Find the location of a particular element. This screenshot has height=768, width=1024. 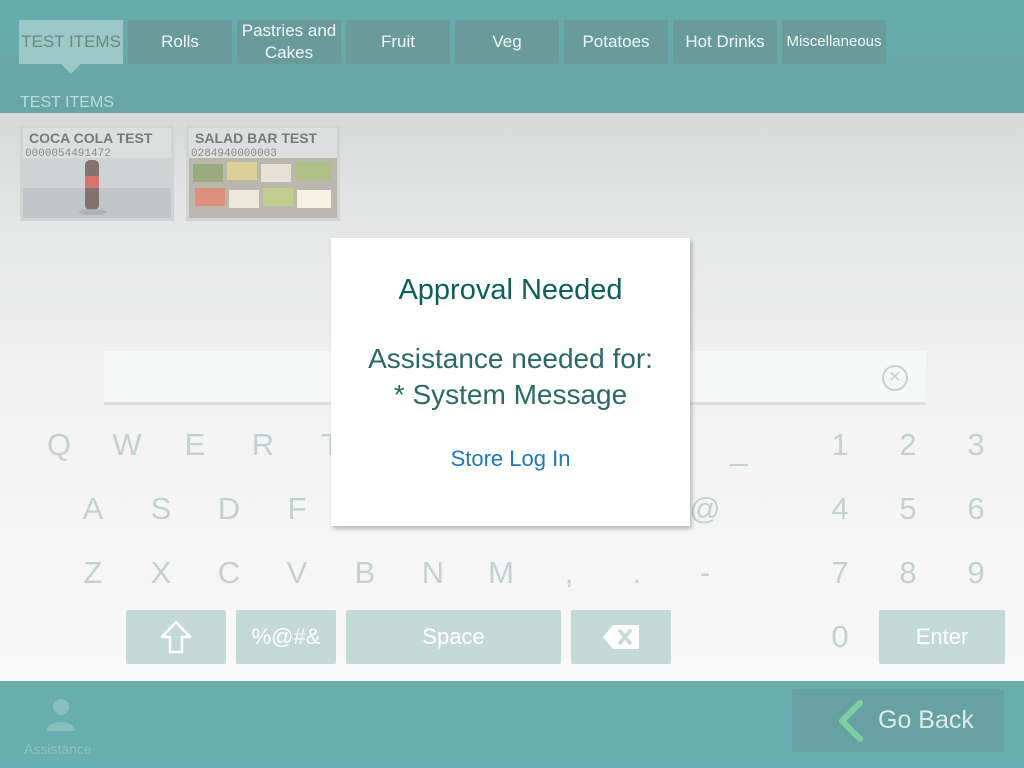

store-log-in-link: Store Log In is located at coordinates (510, 459).